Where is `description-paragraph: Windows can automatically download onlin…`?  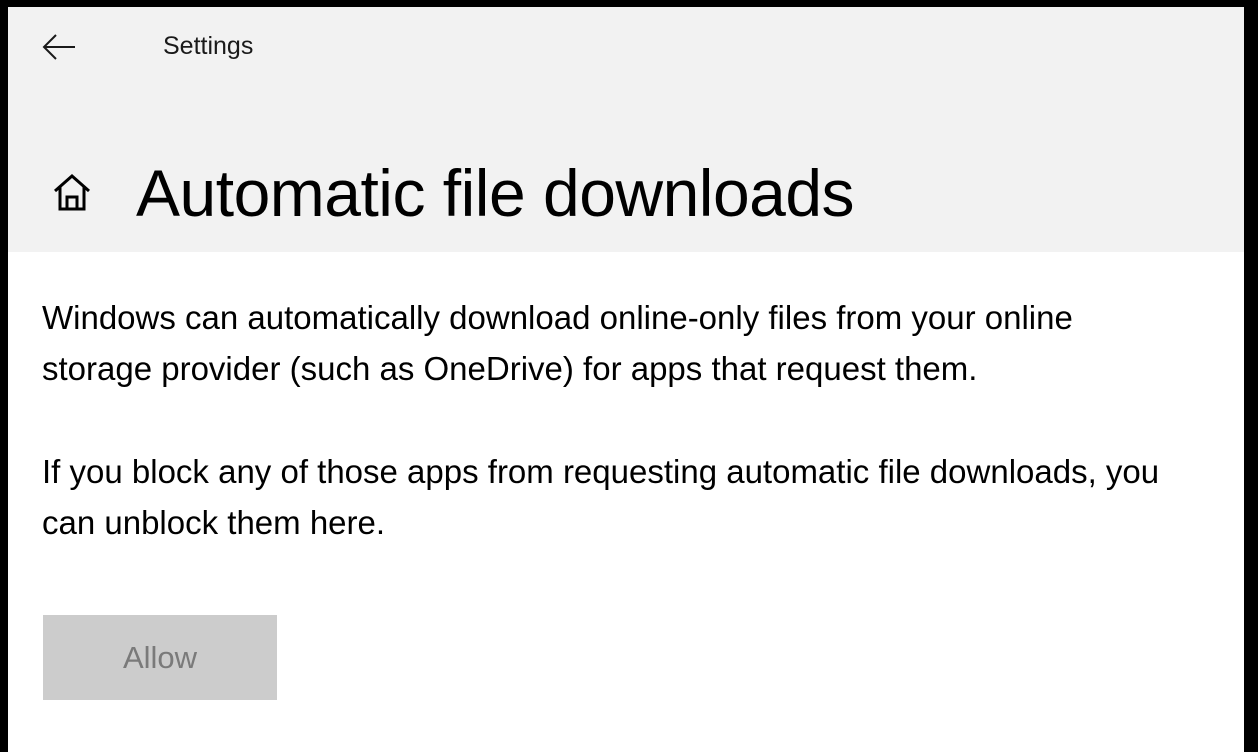
description-paragraph: Windows can automatically download onlin… is located at coordinates (557, 343).